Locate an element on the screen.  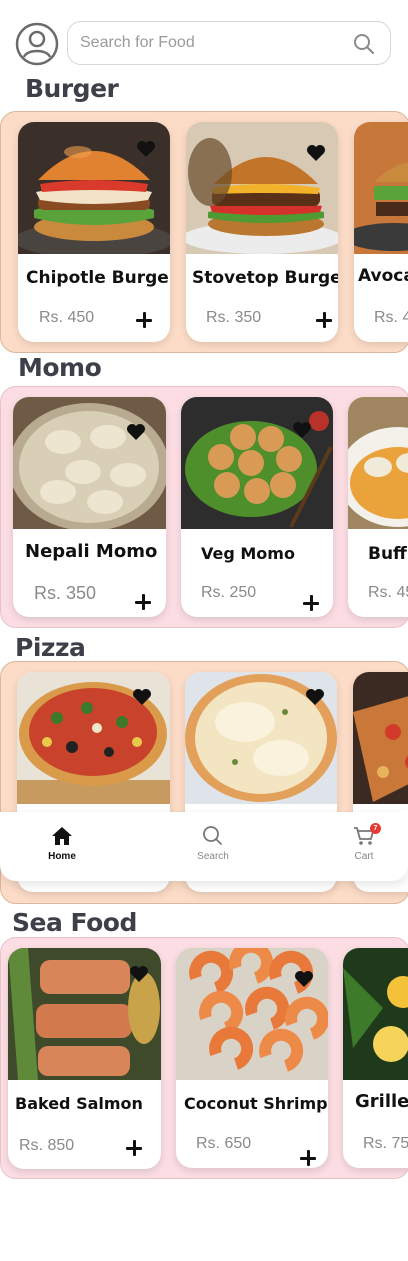
food-price: Rs. 650 is located at coordinates (224, 1143).